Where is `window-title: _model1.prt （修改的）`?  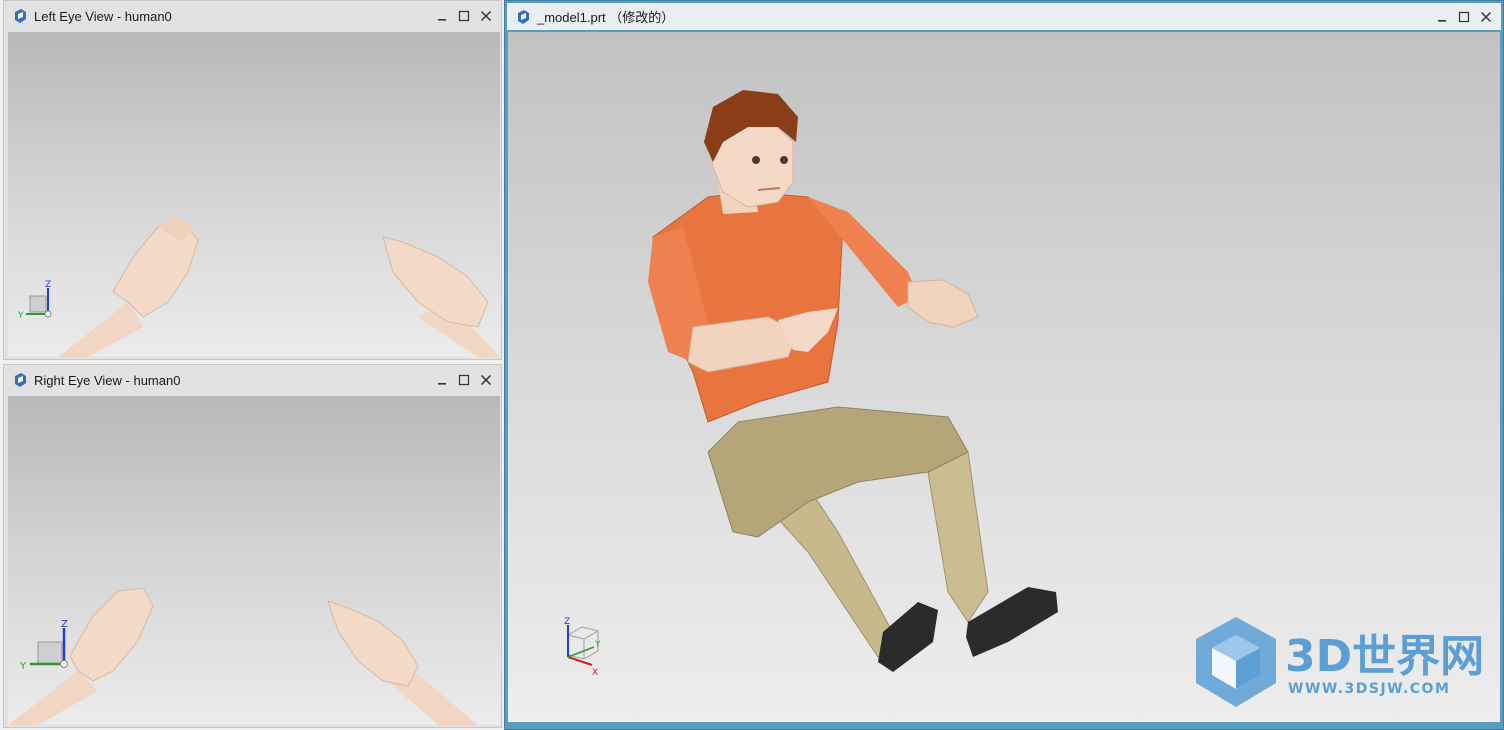 window-title: _model1.prt （修改的） is located at coordinates (606, 17).